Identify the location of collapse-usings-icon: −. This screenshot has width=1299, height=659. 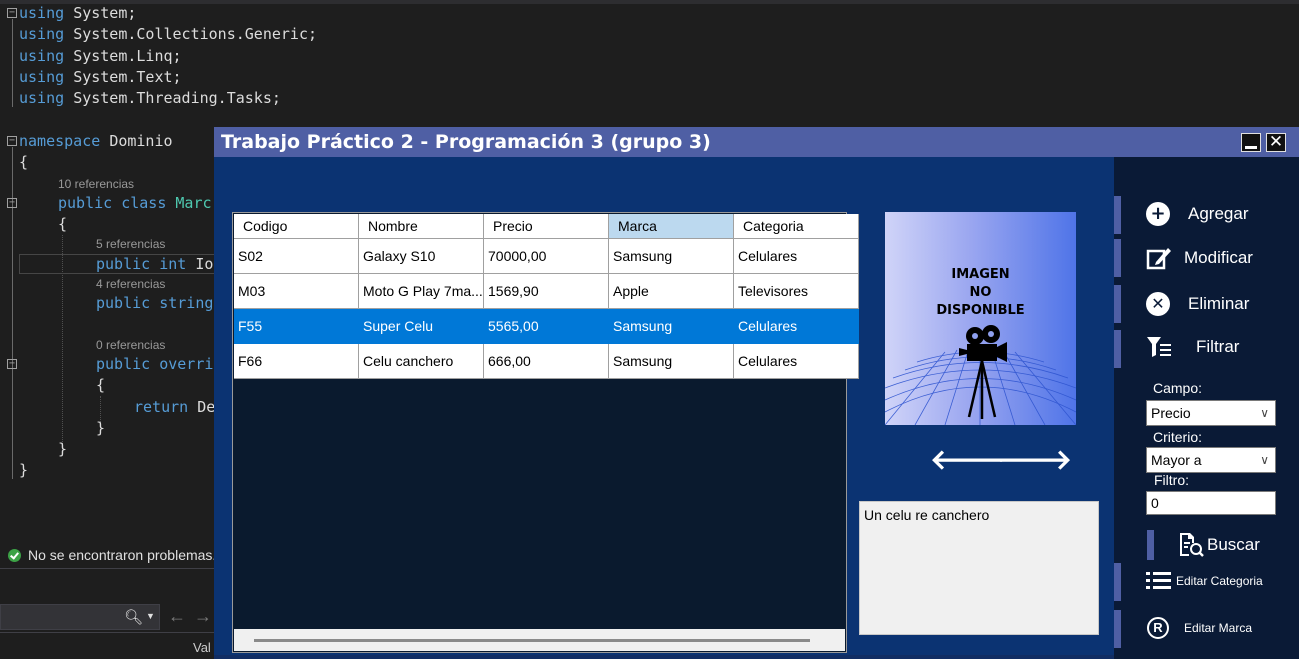
(12, 13).